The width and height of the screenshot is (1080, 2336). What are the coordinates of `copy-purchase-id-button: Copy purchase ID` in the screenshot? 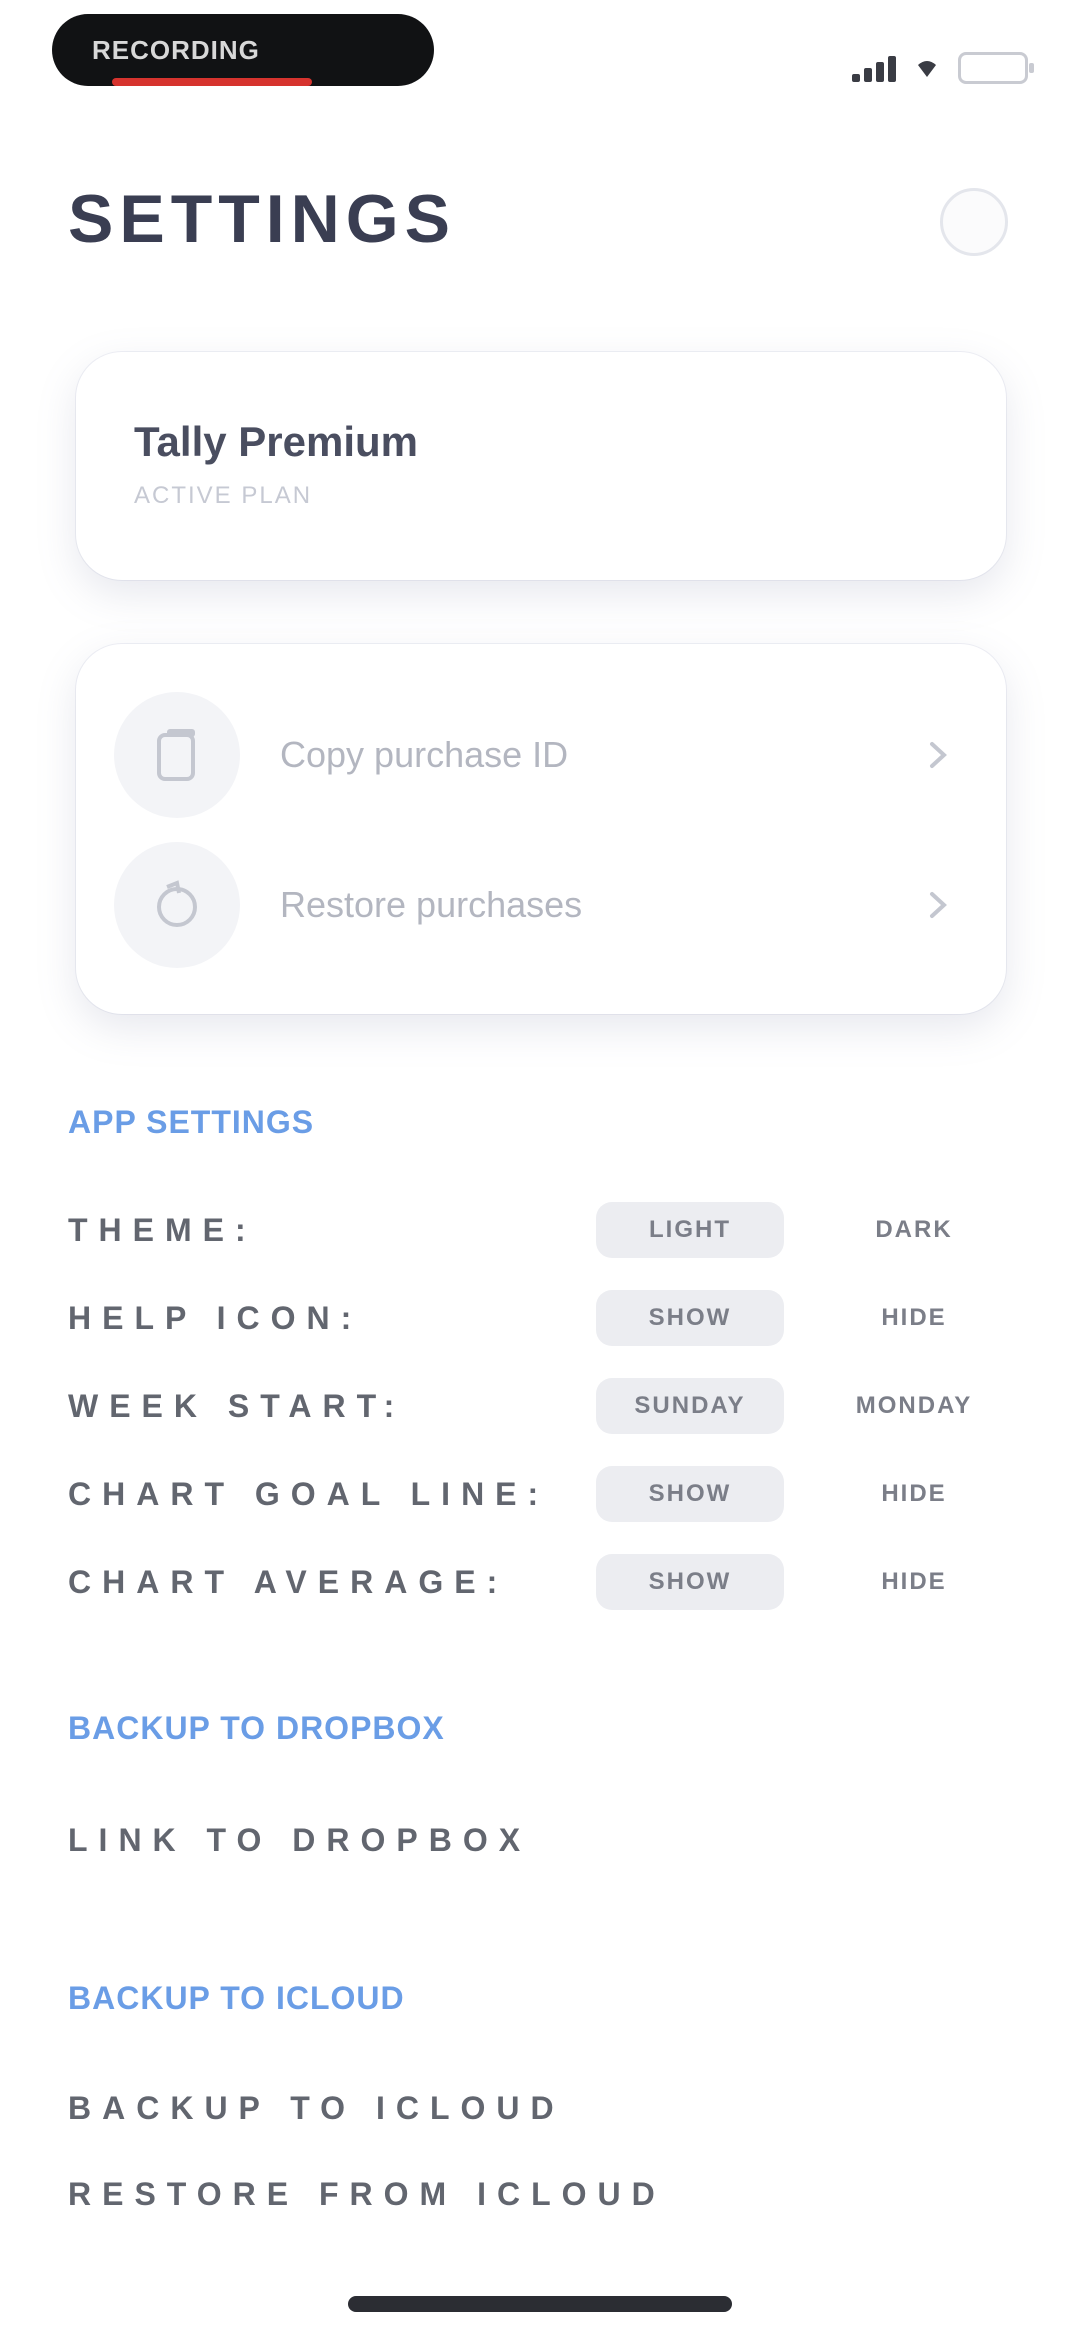 It's located at (541, 755).